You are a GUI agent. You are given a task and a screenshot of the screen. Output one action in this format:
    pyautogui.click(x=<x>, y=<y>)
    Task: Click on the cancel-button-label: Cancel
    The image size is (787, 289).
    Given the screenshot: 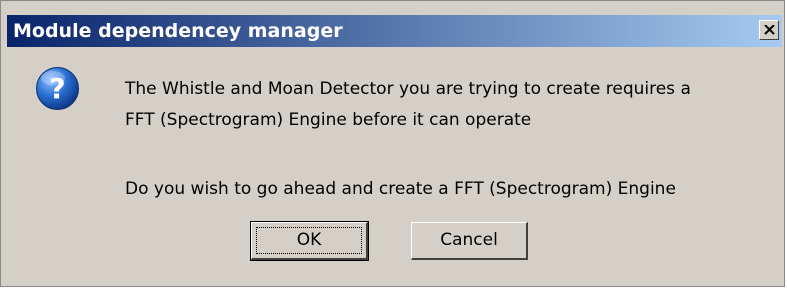 What is the action you would take?
    pyautogui.click(x=469, y=240)
    